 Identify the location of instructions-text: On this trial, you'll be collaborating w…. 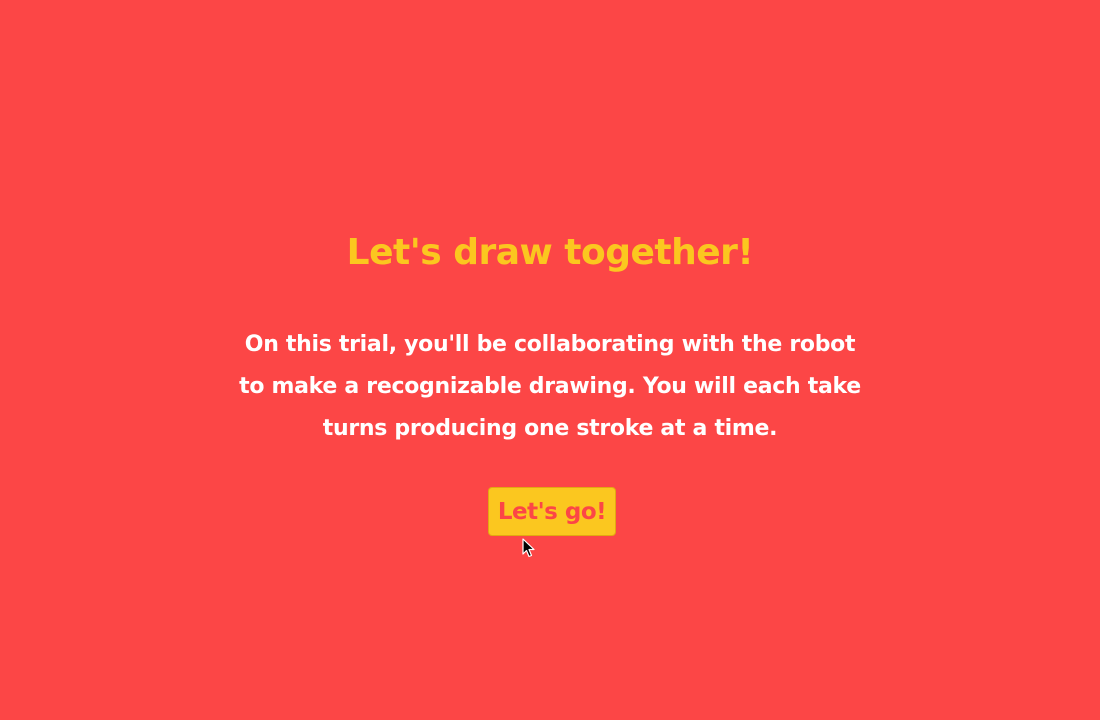
(550, 386).